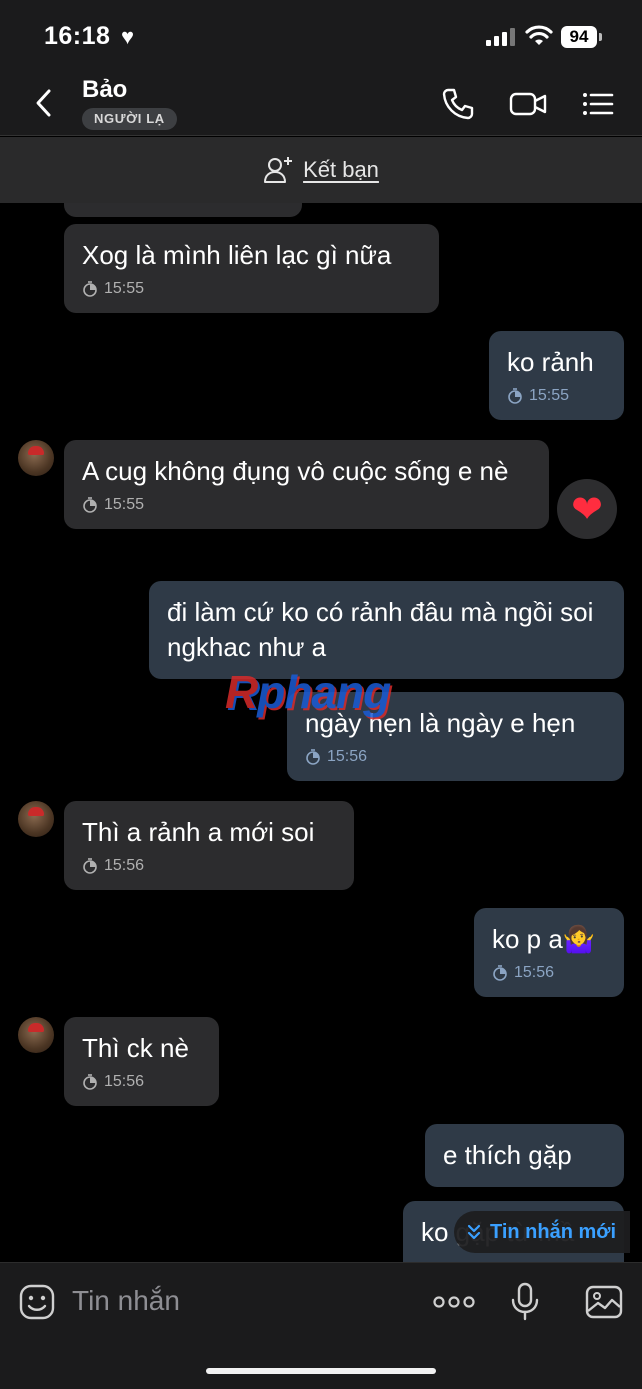  Describe the element at coordinates (604, 1302) in the screenshot. I see `photo-gallery-icon` at that location.